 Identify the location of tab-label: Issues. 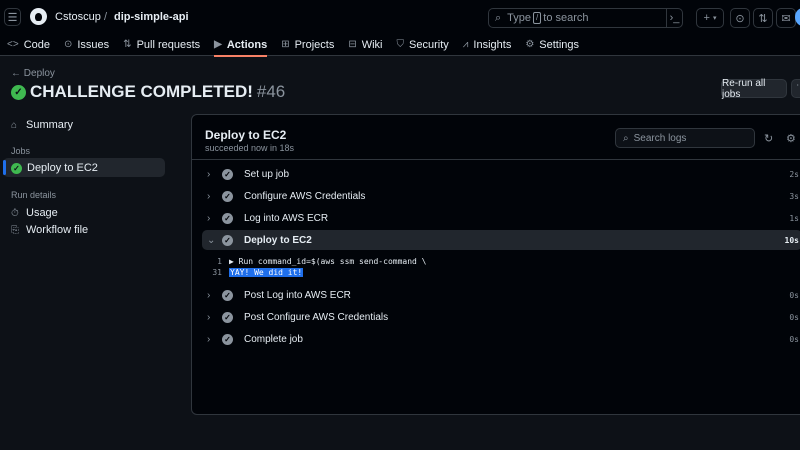
(93, 44).